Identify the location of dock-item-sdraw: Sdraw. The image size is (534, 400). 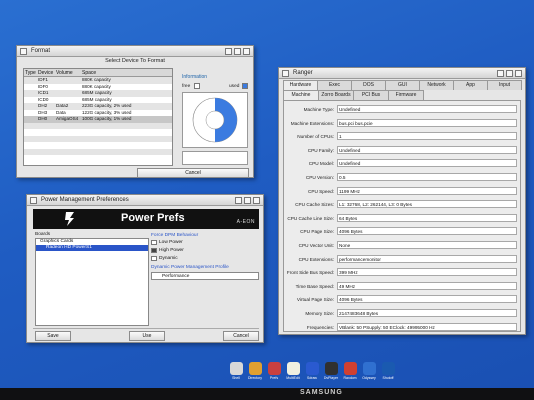
(312, 373).